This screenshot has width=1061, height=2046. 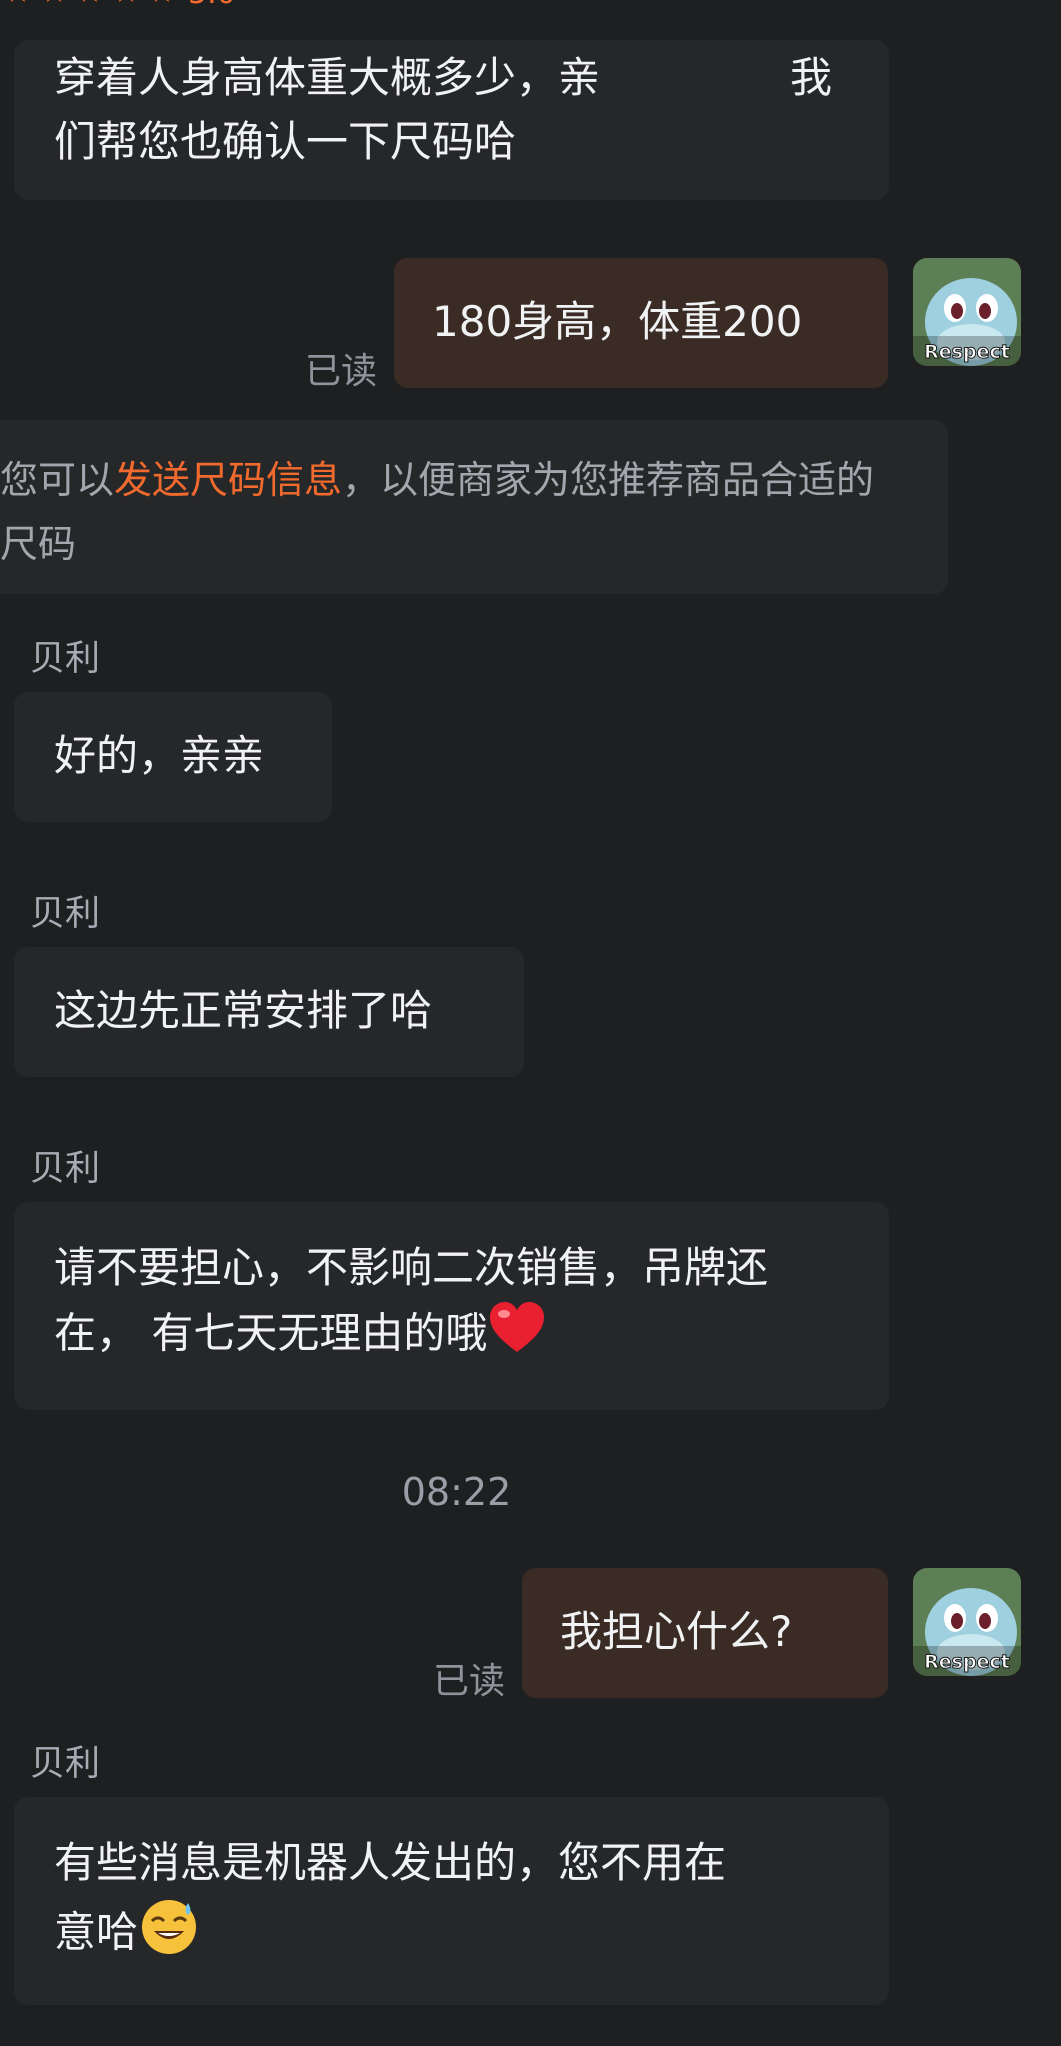 What do you see at coordinates (811, 77) in the screenshot?
I see `message-text: 我` at bounding box center [811, 77].